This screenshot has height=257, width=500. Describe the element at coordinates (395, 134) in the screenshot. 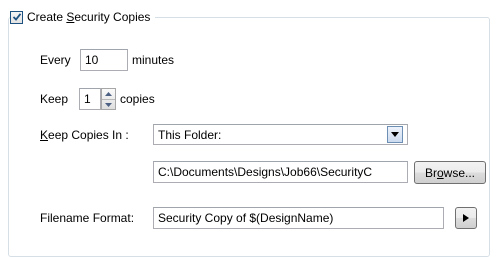

I see `dropdown-arrow-icon` at that location.